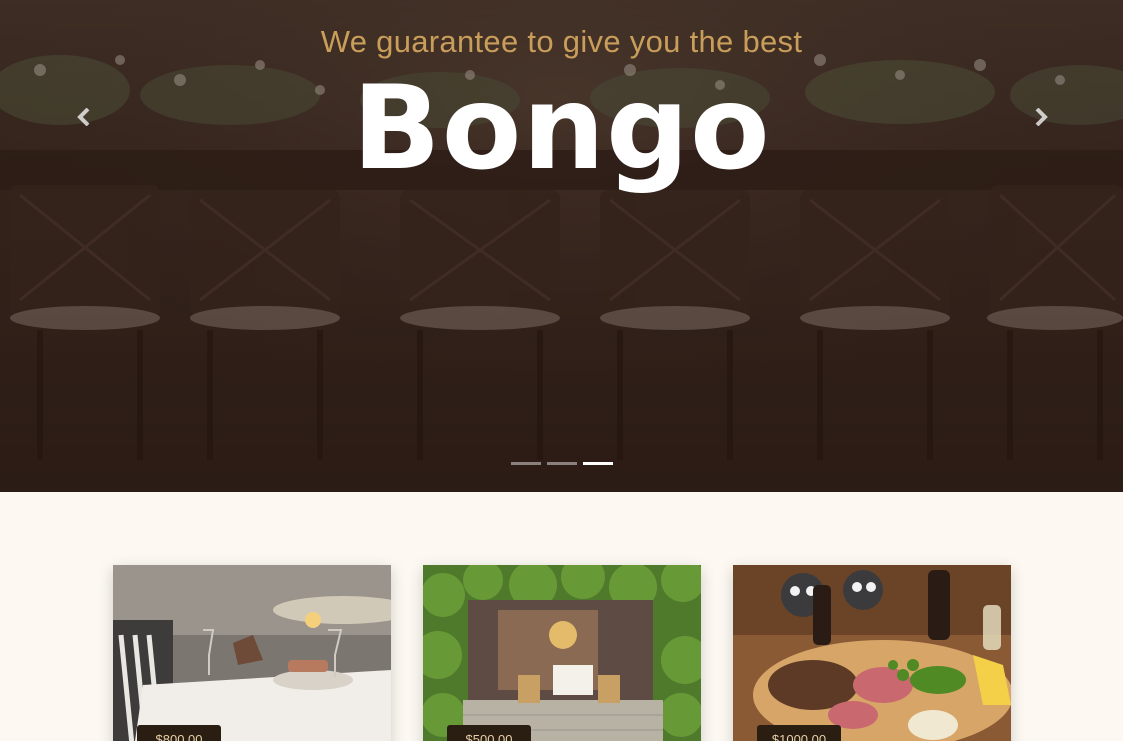 The image size is (1123, 741). I want to click on carousel-prev-button, so click(84, 117).